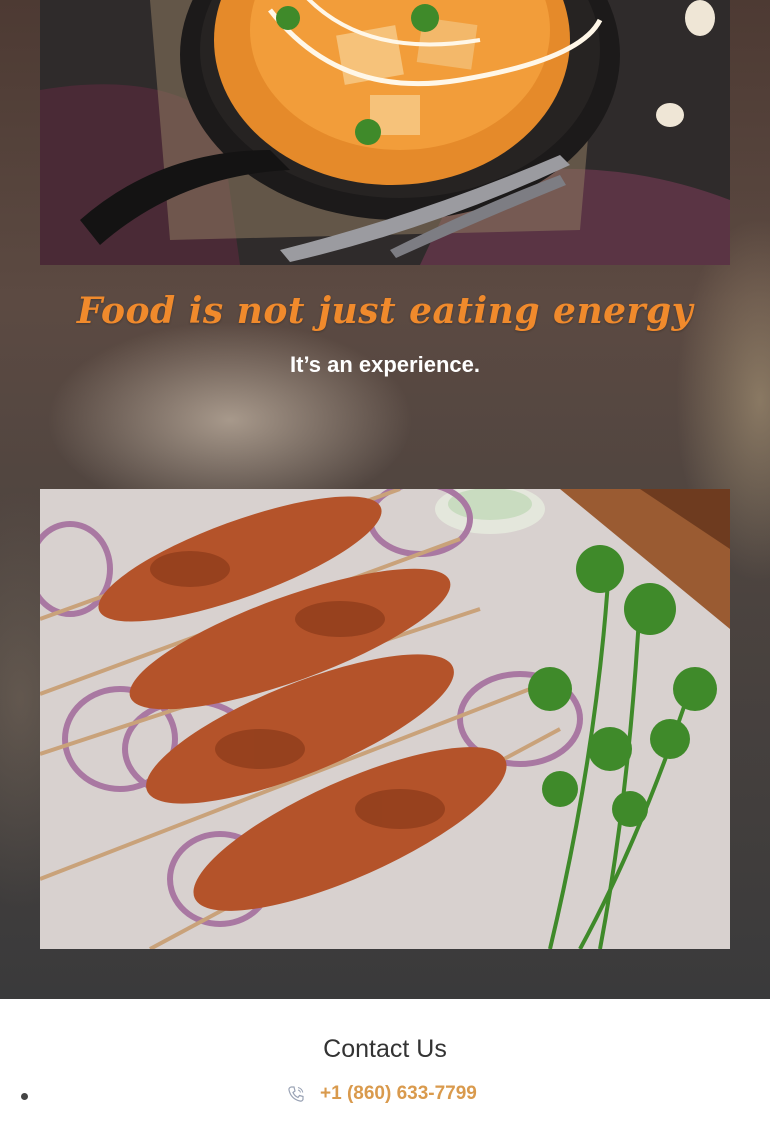  I want to click on list-bullet, so click(24, 1096).